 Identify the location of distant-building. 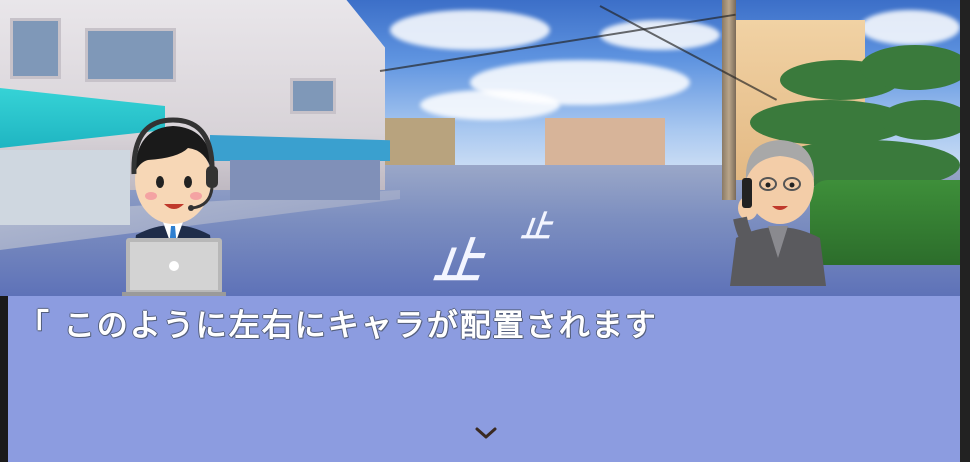
(605, 144).